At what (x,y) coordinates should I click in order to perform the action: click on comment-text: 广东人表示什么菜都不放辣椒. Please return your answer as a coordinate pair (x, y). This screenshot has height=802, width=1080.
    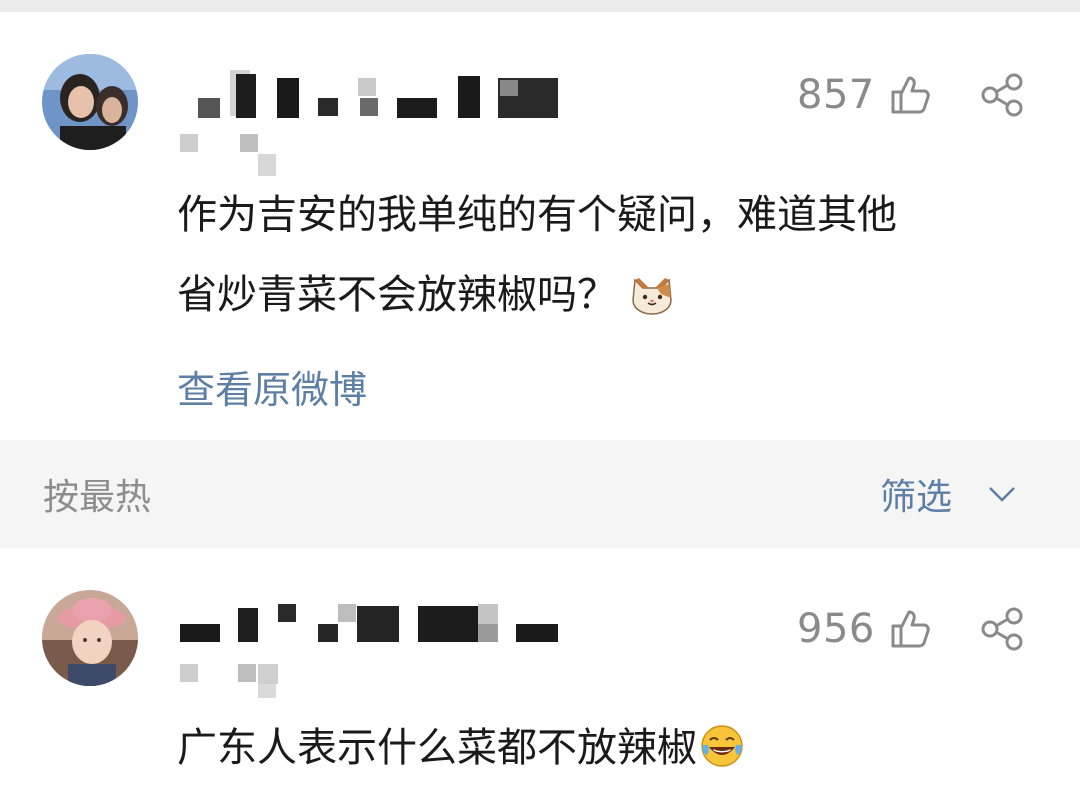
    Looking at the image, I should click on (461, 748).